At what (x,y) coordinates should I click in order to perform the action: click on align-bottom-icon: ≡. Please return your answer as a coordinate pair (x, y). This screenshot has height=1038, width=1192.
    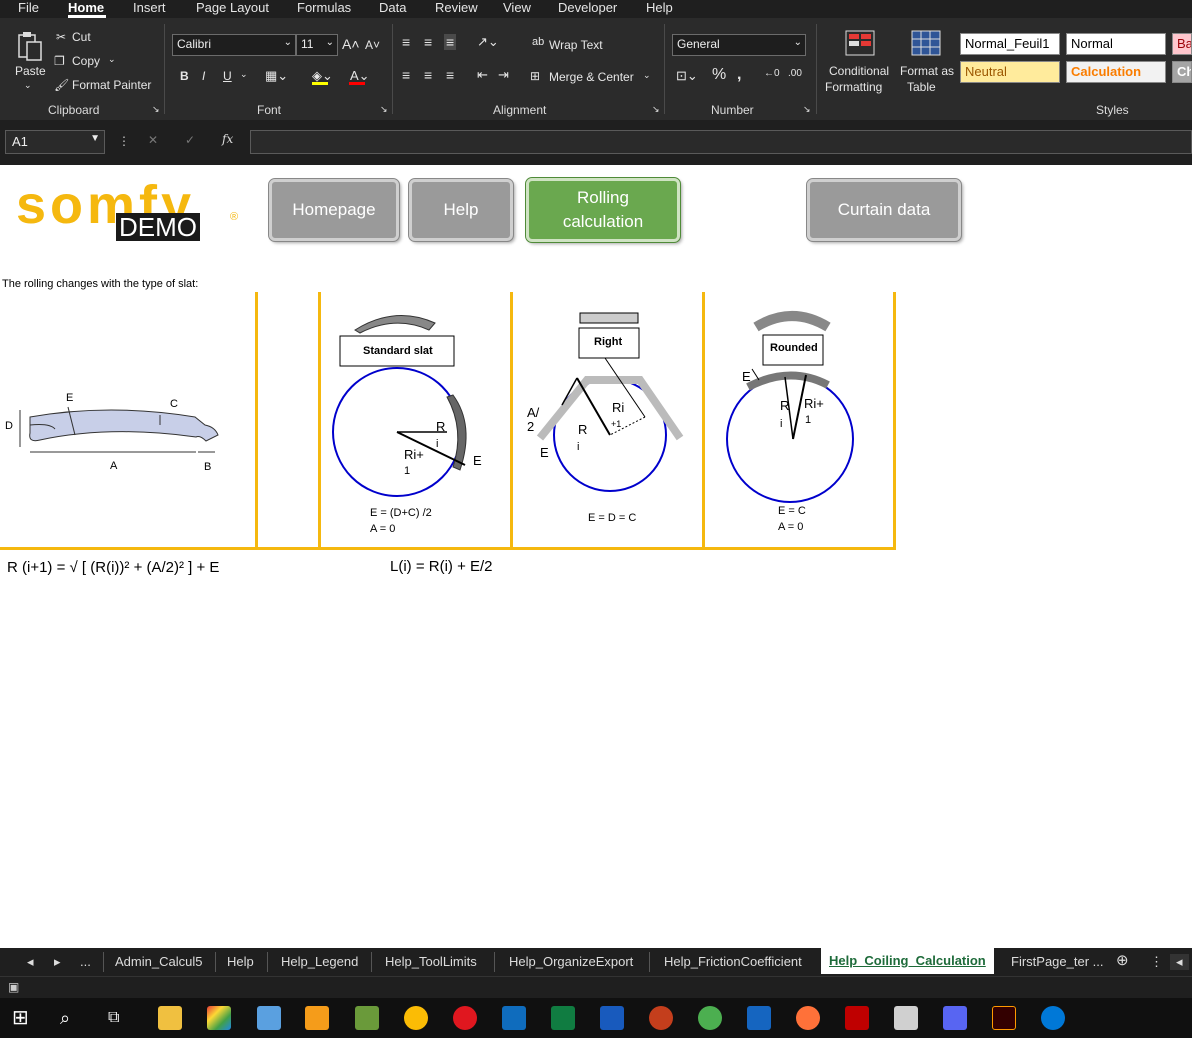
    Looking at the image, I should click on (450, 42).